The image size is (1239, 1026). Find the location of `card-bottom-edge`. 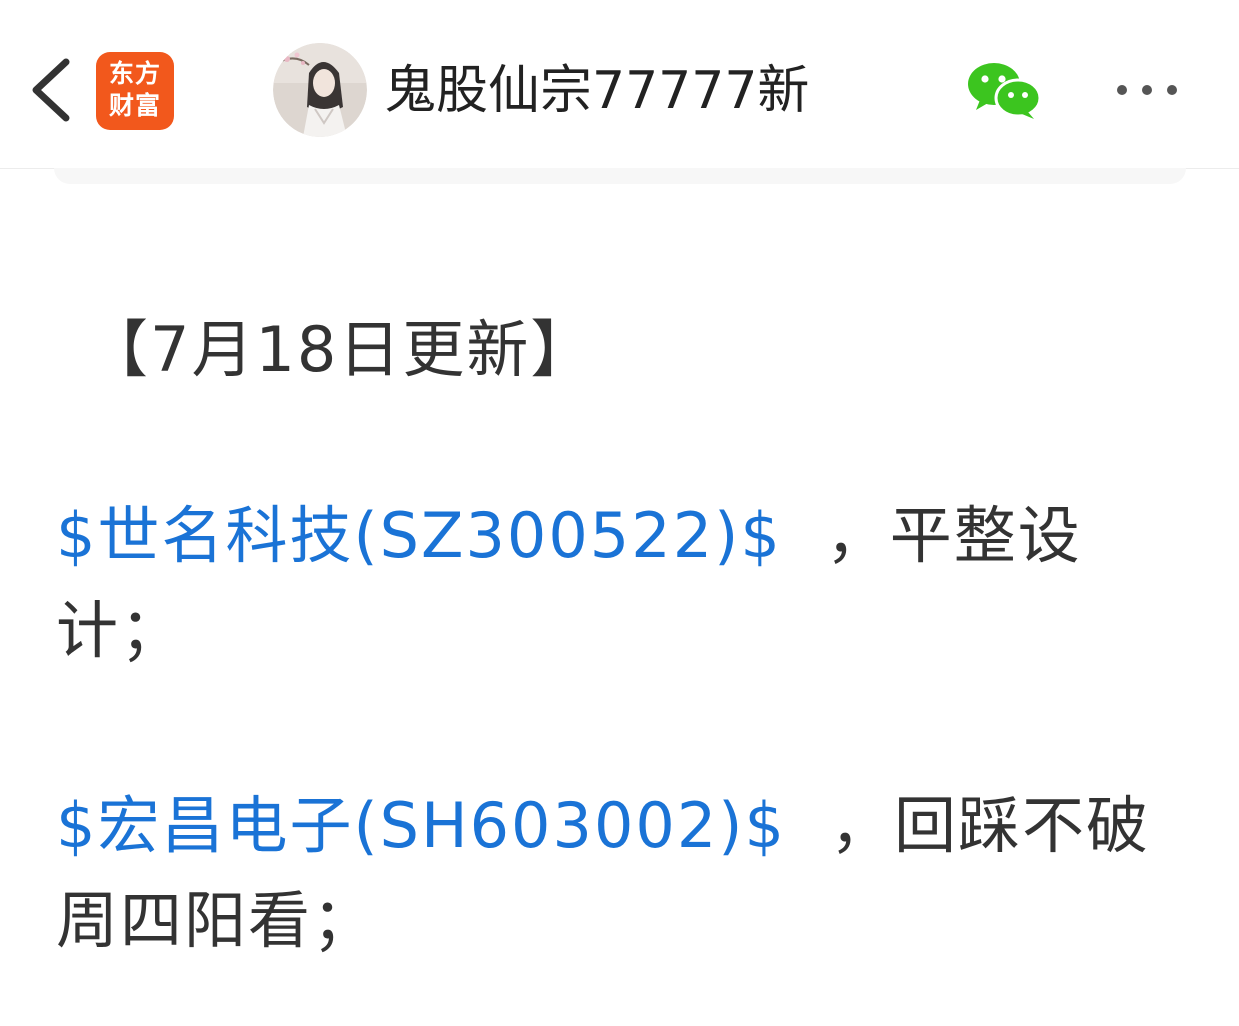

card-bottom-edge is located at coordinates (620, 176).